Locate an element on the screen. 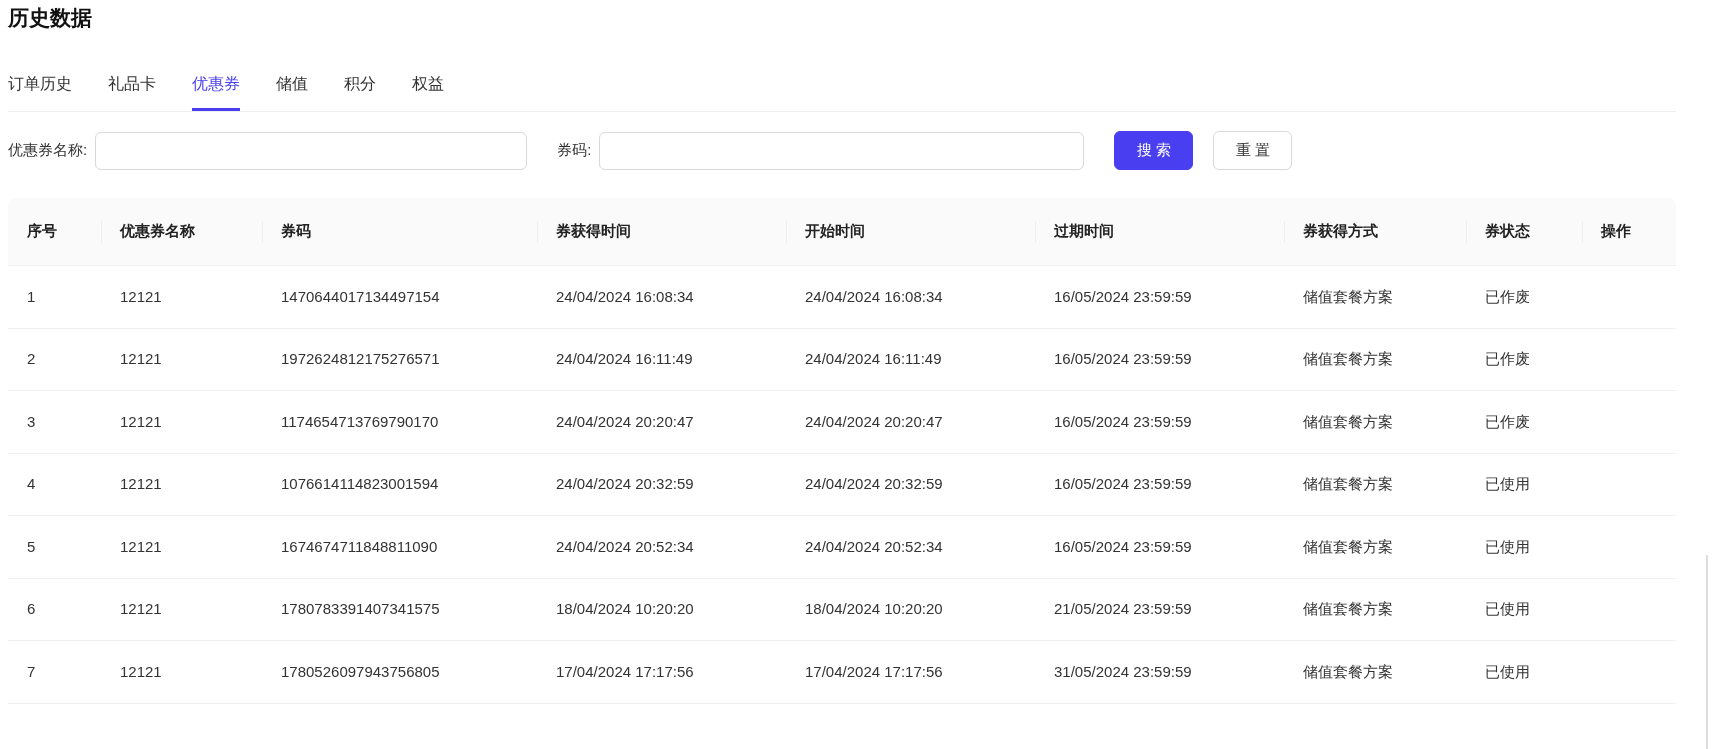 This screenshot has height=749, width=1724. table-cell: 1470644017134497154 is located at coordinates (360, 296).